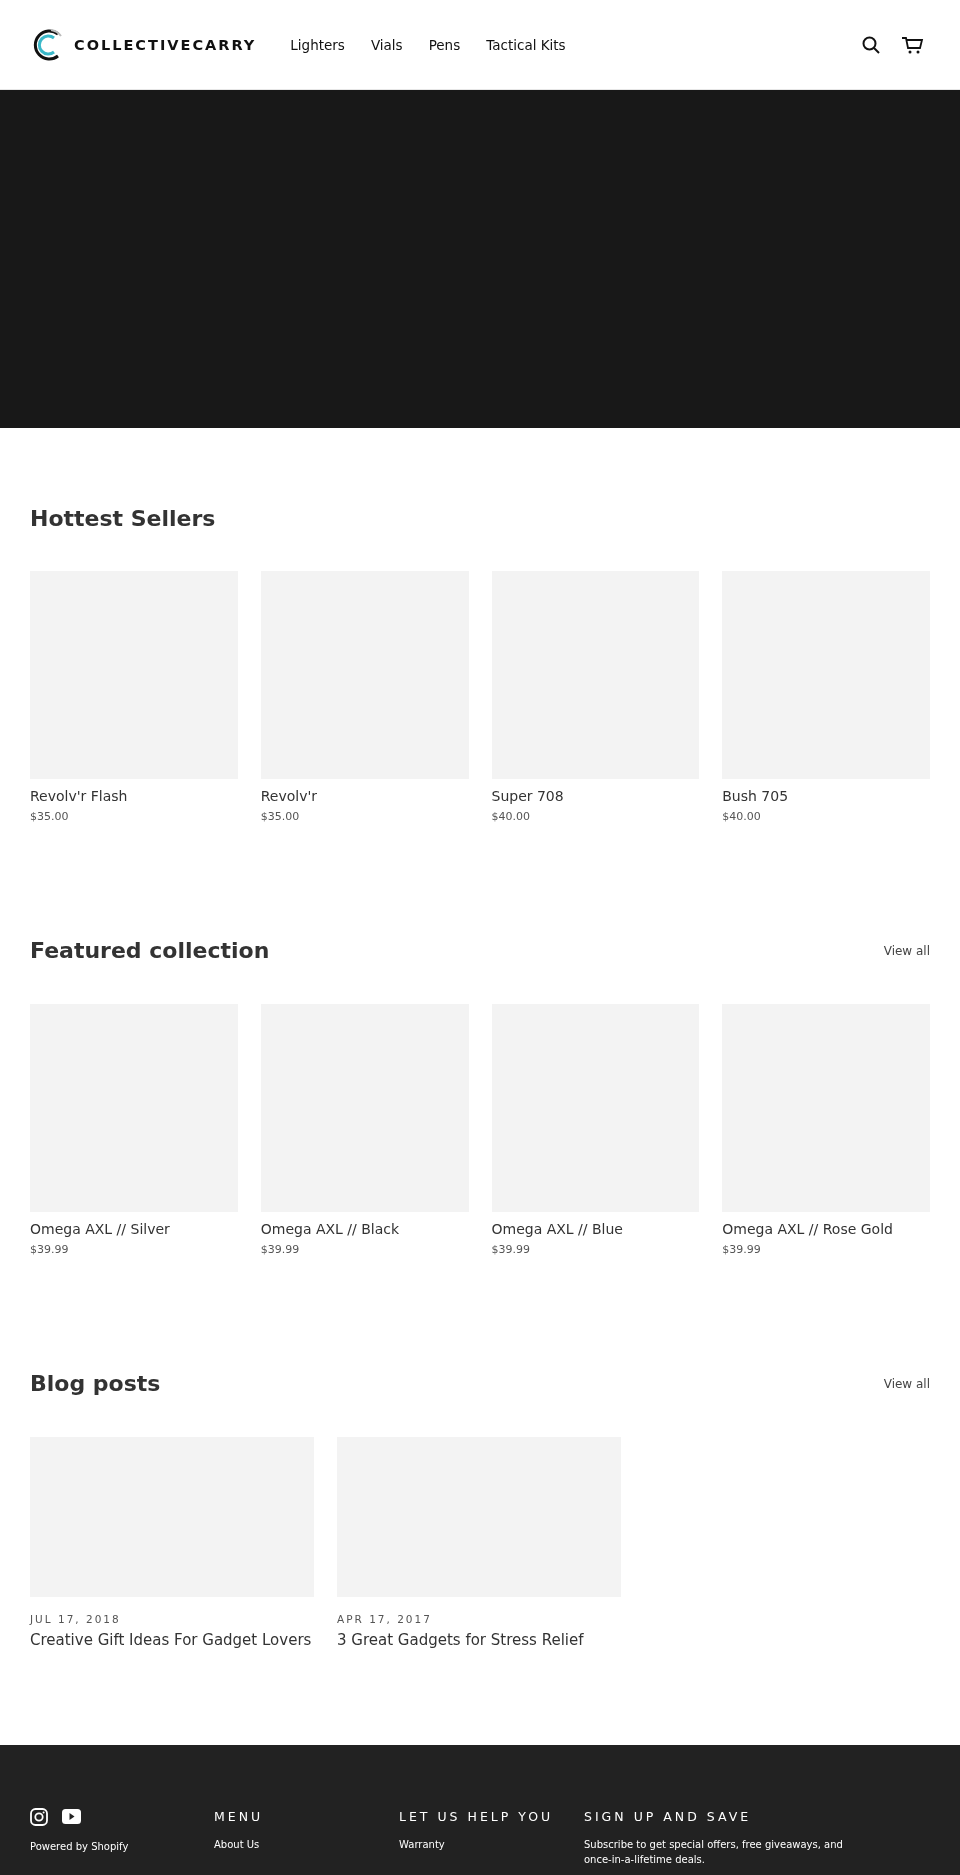 This screenshot has height=1875, width=960. Describe the element at coordinates (317, 44) in the screenshot. I see `nav-link: Lighters` at that location.